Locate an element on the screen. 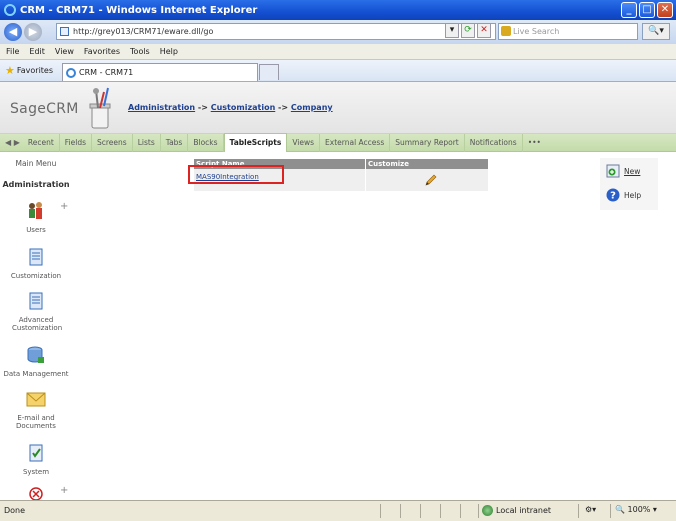  page-icon is located at coordinates (64, 31).